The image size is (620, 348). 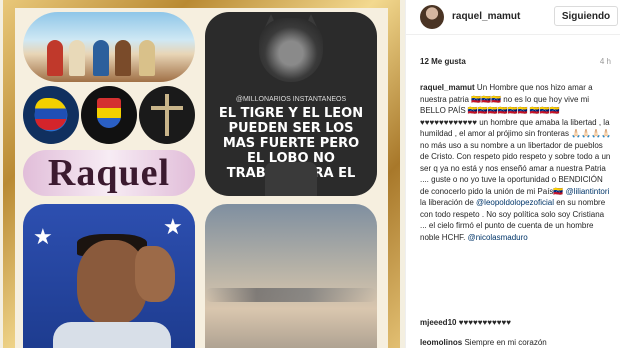 I want to click on comment-username: leomolinos, so click(x=441, y=342).